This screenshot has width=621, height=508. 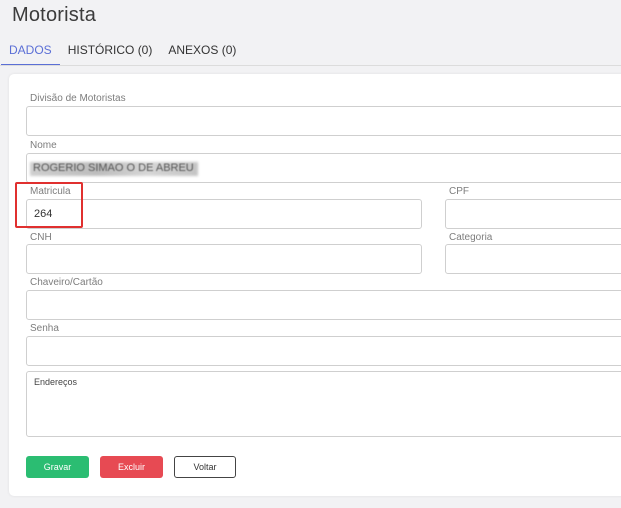 What do you see at coordinates (224, 214) in the screenshot?
I see `matricula-field: 264` at bounding box center [224, 214].